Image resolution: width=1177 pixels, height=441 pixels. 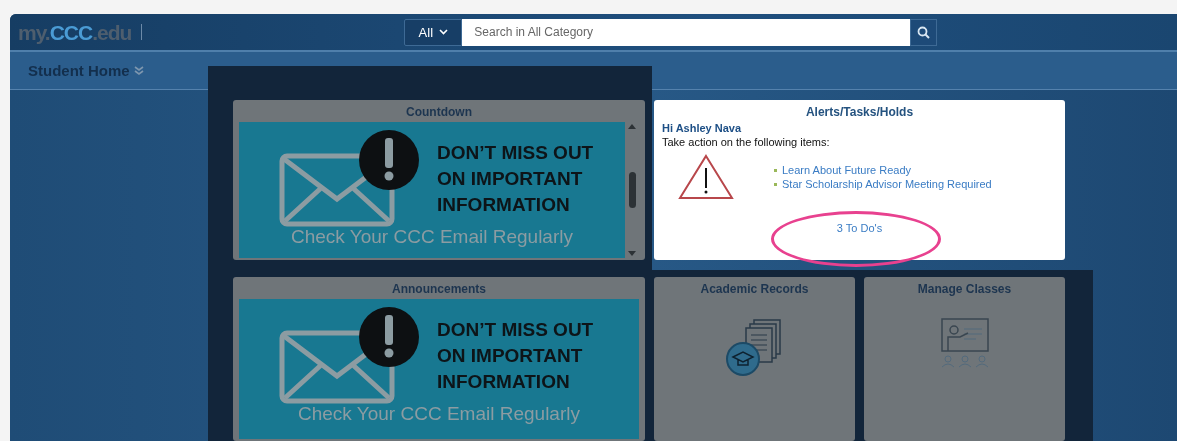 I want to click on scrollbar-thumb, so click(x=632, y=190).